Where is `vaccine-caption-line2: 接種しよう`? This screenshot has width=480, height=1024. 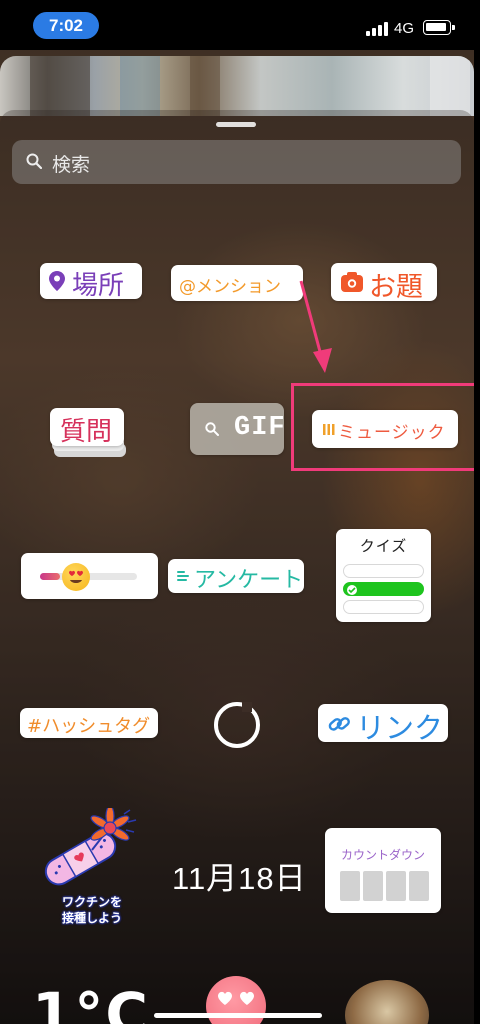 vaccine-caption-line2: 接種しよう is located at coordinates (91, 918).